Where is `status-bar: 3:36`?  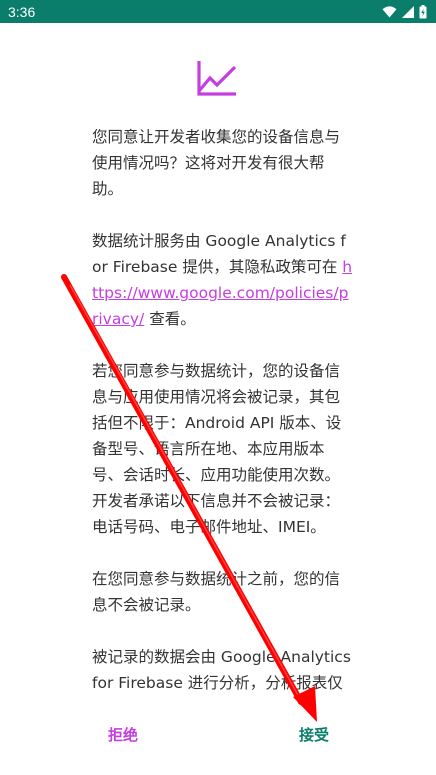
status-bar: 3:36 is located at coordinates (218, 11).